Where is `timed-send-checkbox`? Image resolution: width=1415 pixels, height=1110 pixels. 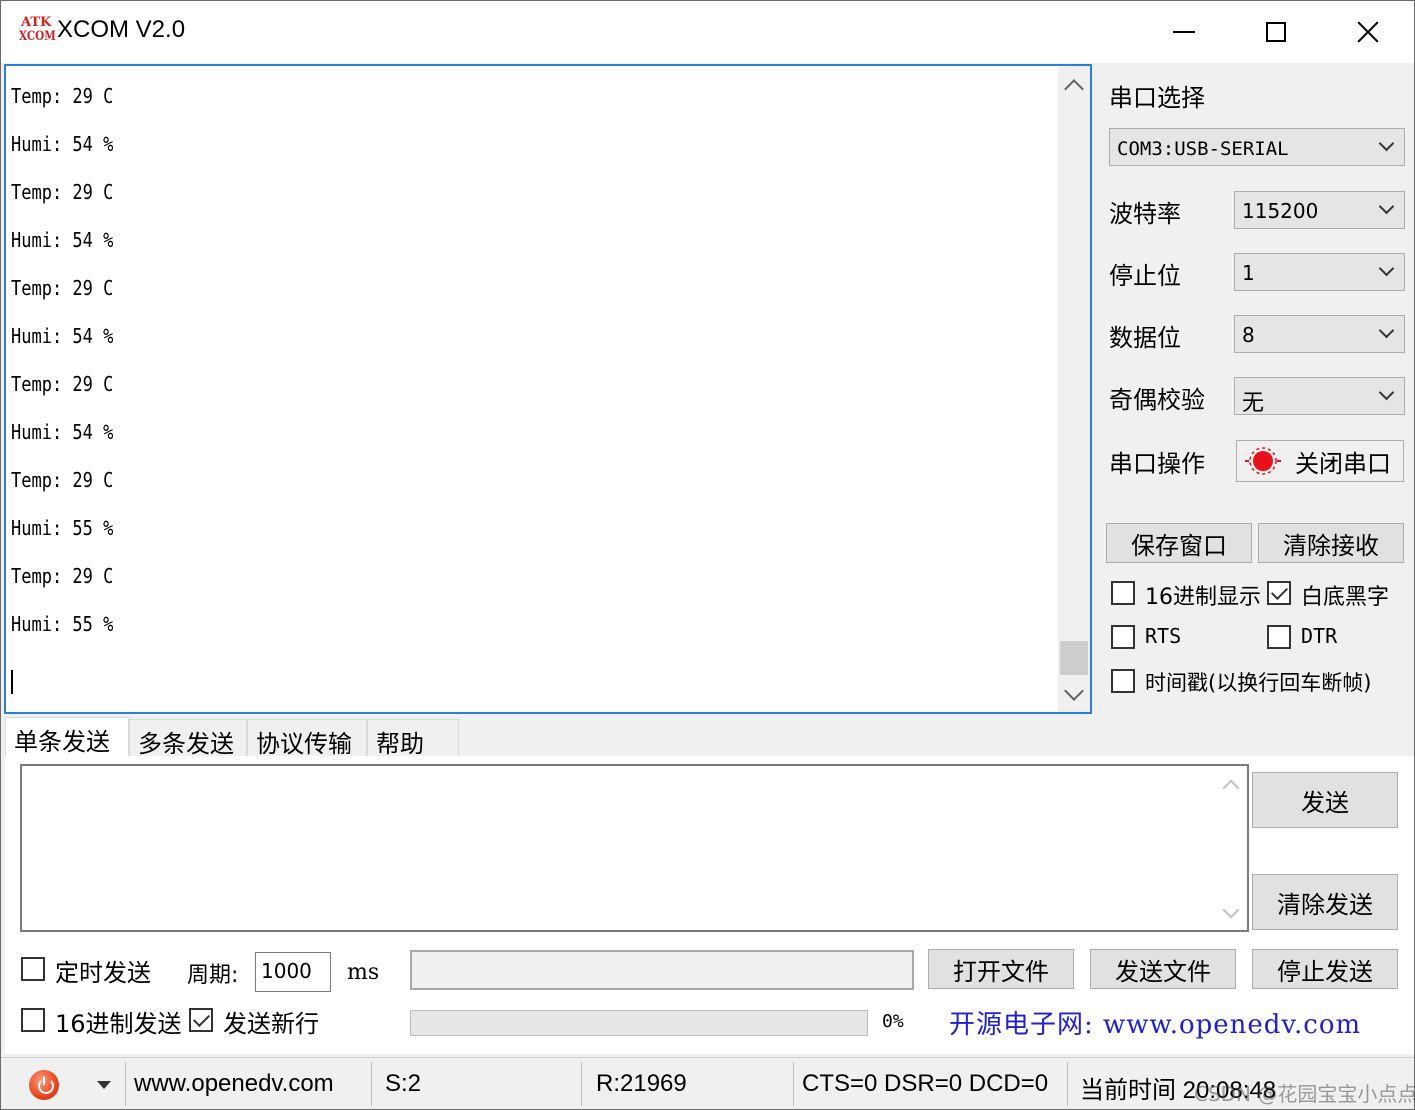 timed-send-checkbox is located at coordinates (33, 969).